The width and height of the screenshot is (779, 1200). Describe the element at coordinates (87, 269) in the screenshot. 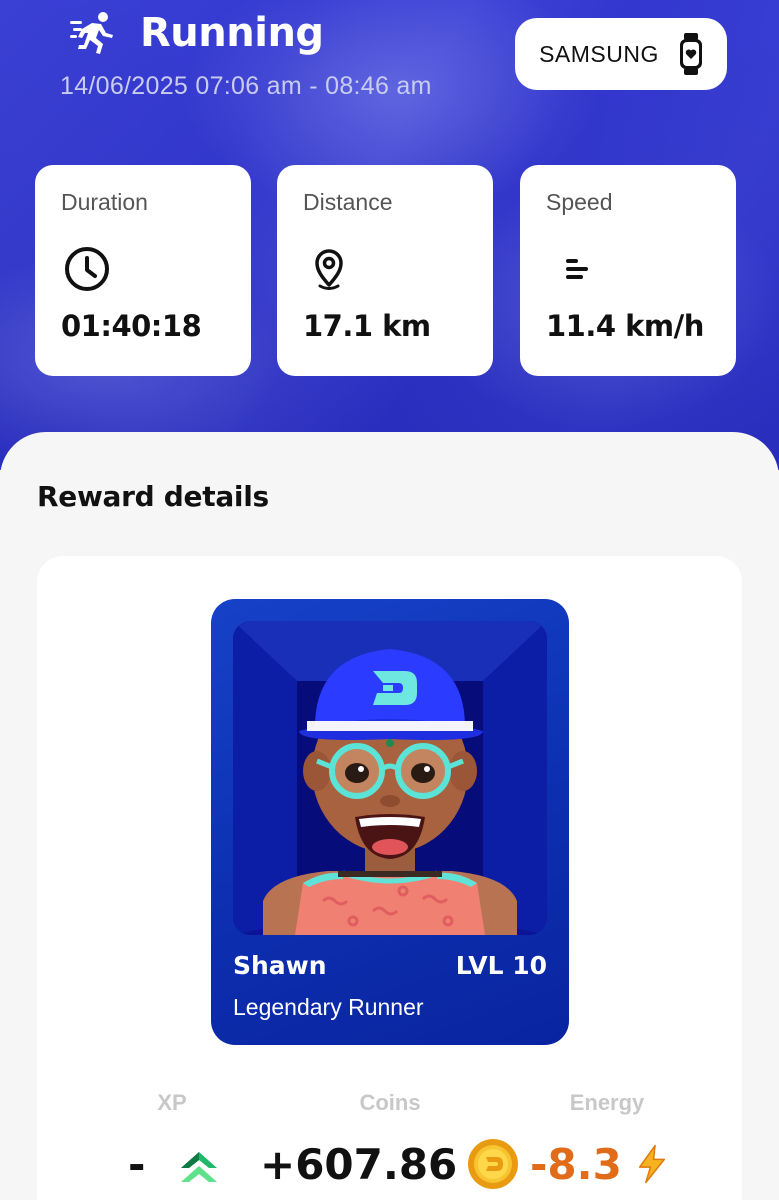

I see `clock-icon` at that location.